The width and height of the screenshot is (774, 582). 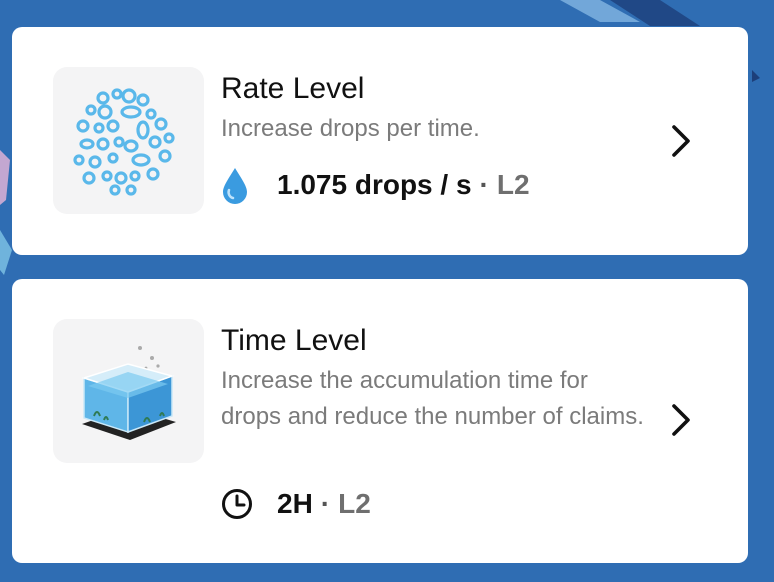 I want to click on water-drop-icon, so click(x=238, y=185).